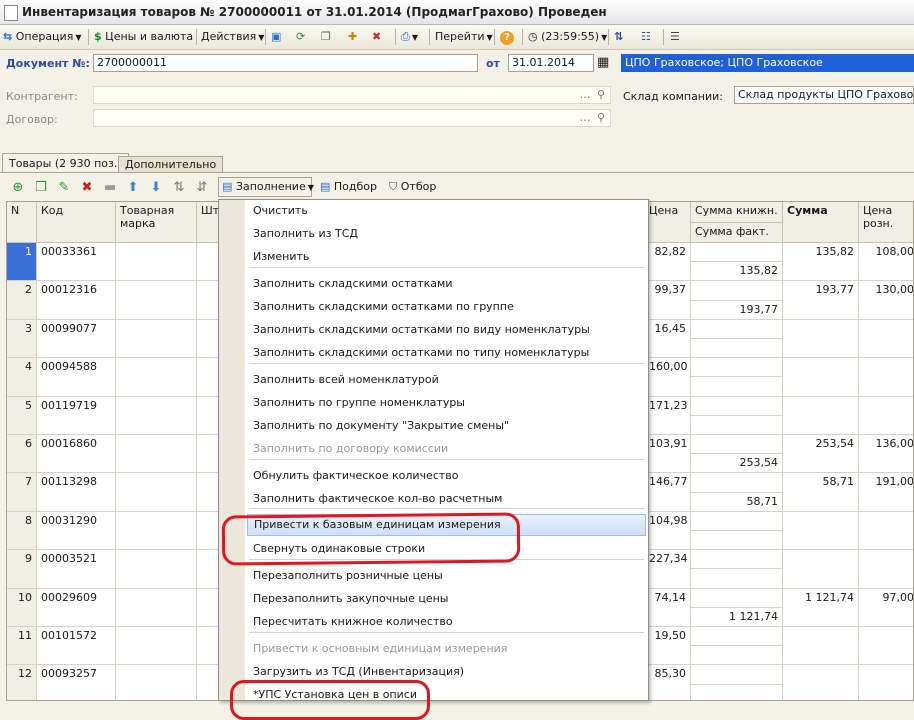 This screenshot has height=720, width=914. What do you see at coordinates (668, 300) in the screenshot?
I see `cell-price: 99,37` at bounding box center [668, 300].